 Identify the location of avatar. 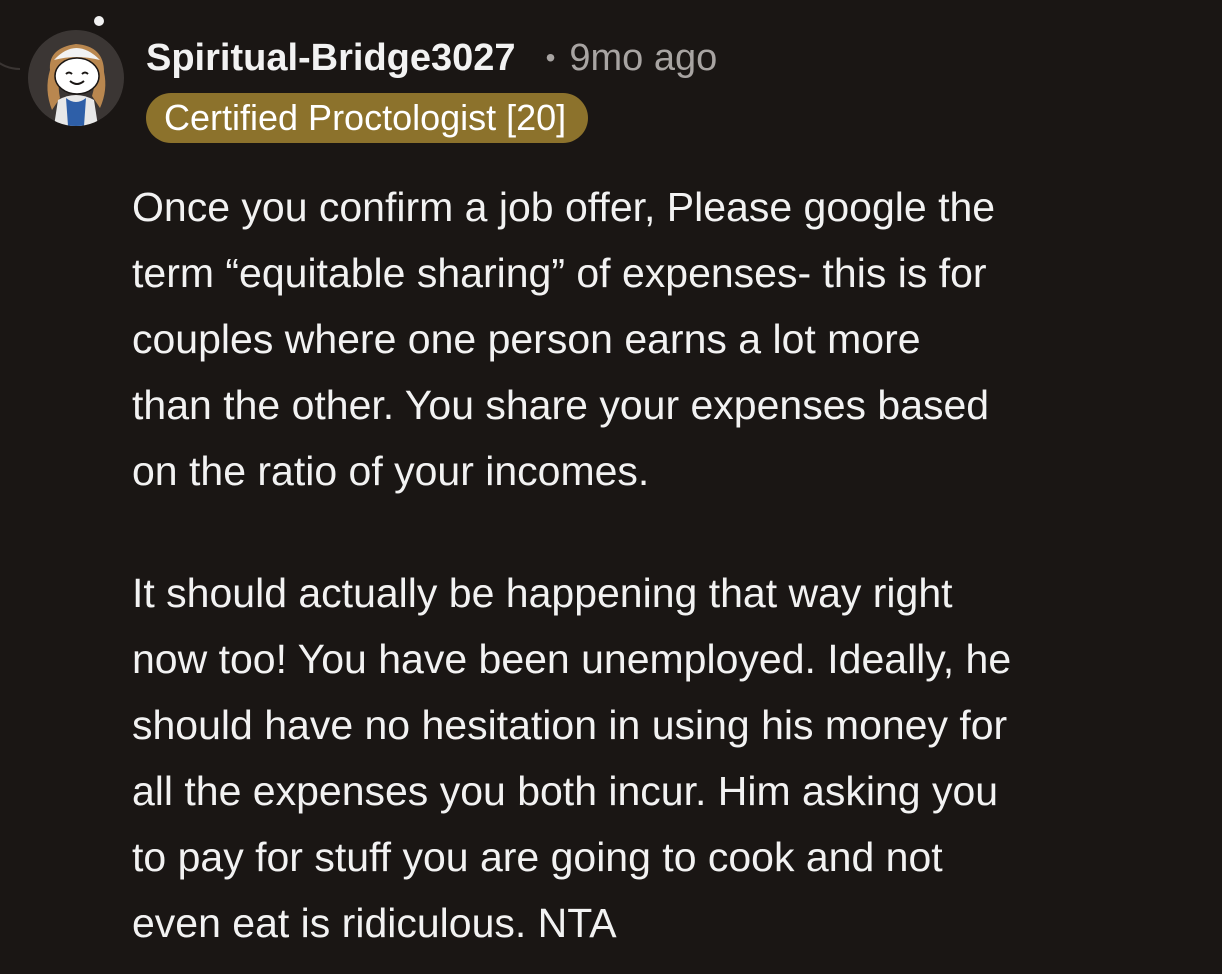
(76, 78).